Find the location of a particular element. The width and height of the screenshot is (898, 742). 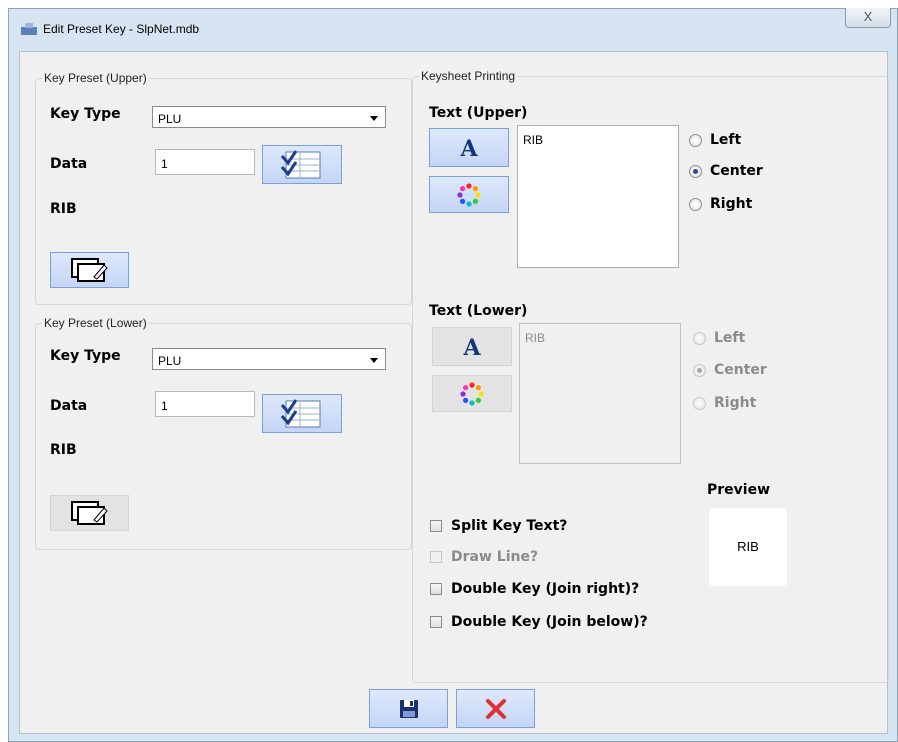

preview-text: RIB is located at coordinates (748, 546).